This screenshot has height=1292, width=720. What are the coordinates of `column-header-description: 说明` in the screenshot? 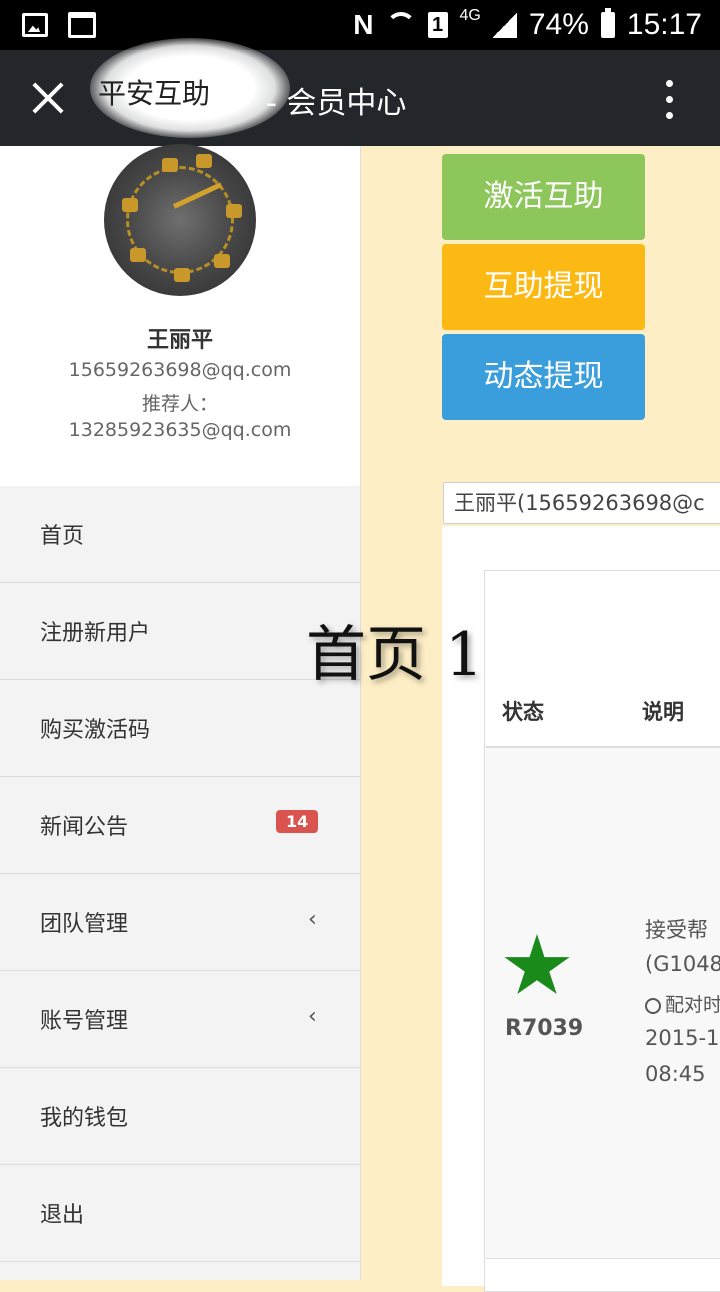 It's located at (663, 712).